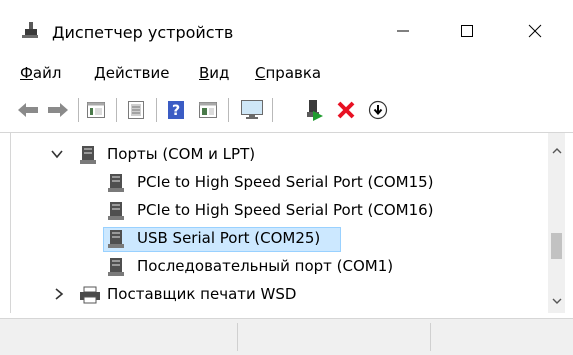 The height and width of the screenshot is (355, 573). Describe the element at coordinates (286, 110) in the screenshot. I see `toolbar: ?` at that location.